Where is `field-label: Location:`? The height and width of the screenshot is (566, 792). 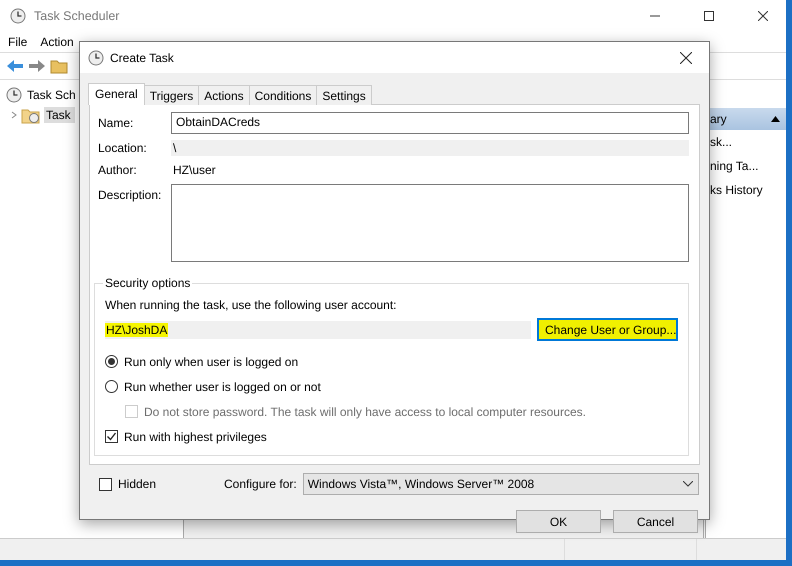 field-label: Location: is located at coordinates (123, 148).